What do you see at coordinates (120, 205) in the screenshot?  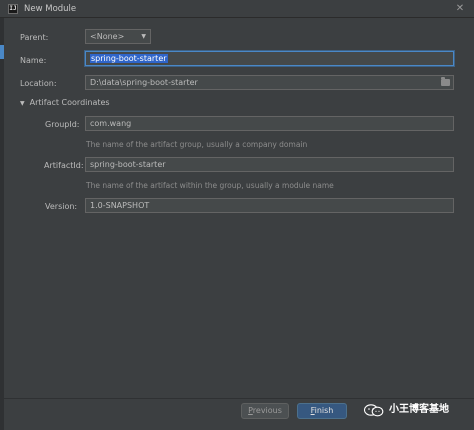 I see `version-field-value: 1.0-SNAPSHOT` at bounding box center [120, 205].